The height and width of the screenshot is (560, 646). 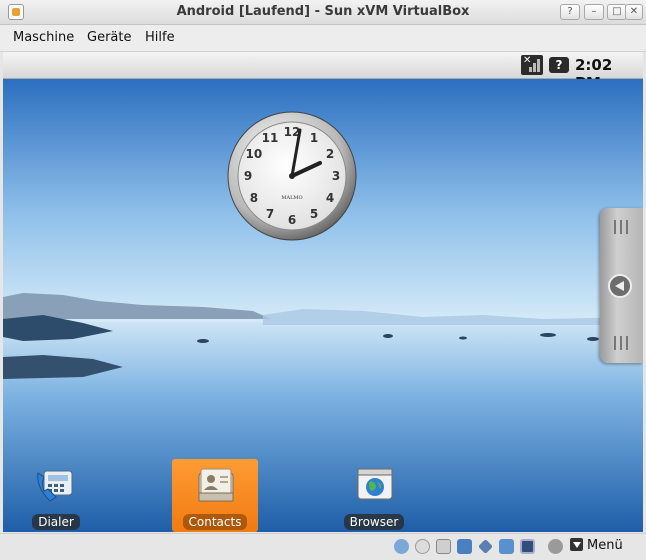 I want to click on shortcut-browser: Browser, so click(x=374, y=495).